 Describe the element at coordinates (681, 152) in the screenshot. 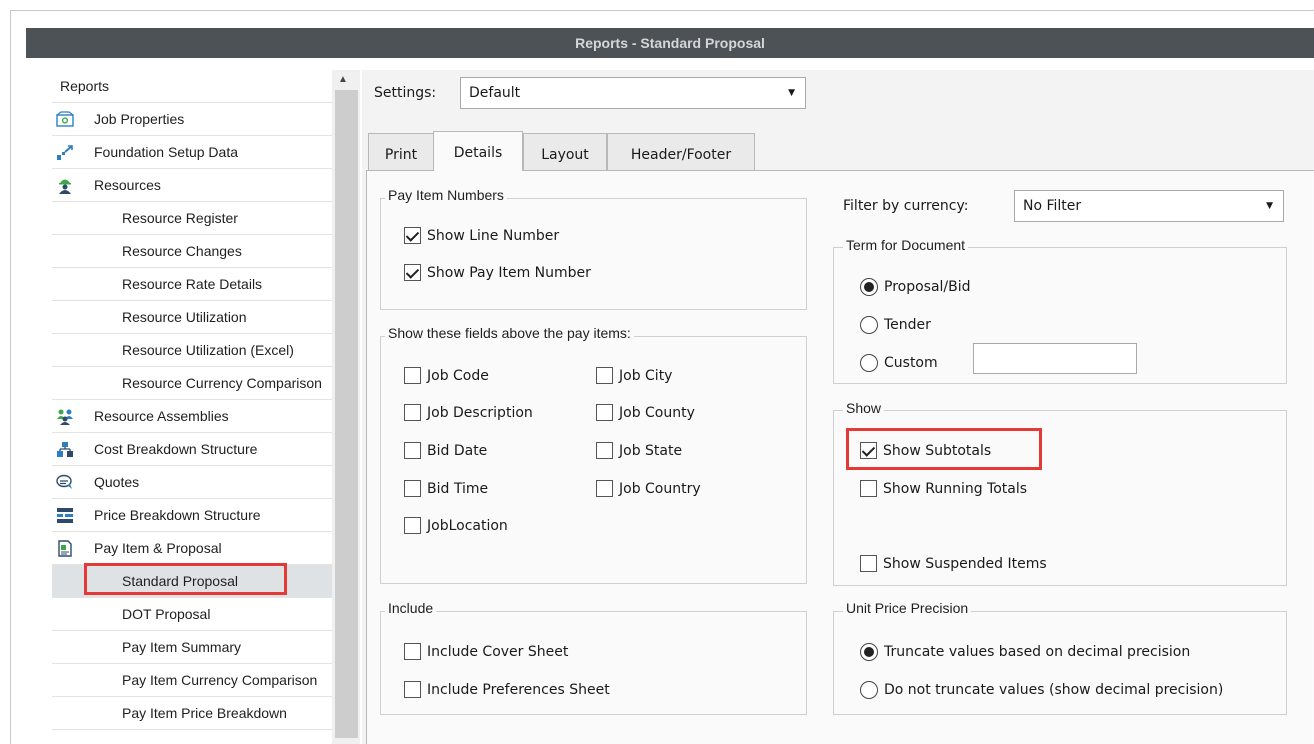

I see `tab-header-footer: Header/Footer` at that location.